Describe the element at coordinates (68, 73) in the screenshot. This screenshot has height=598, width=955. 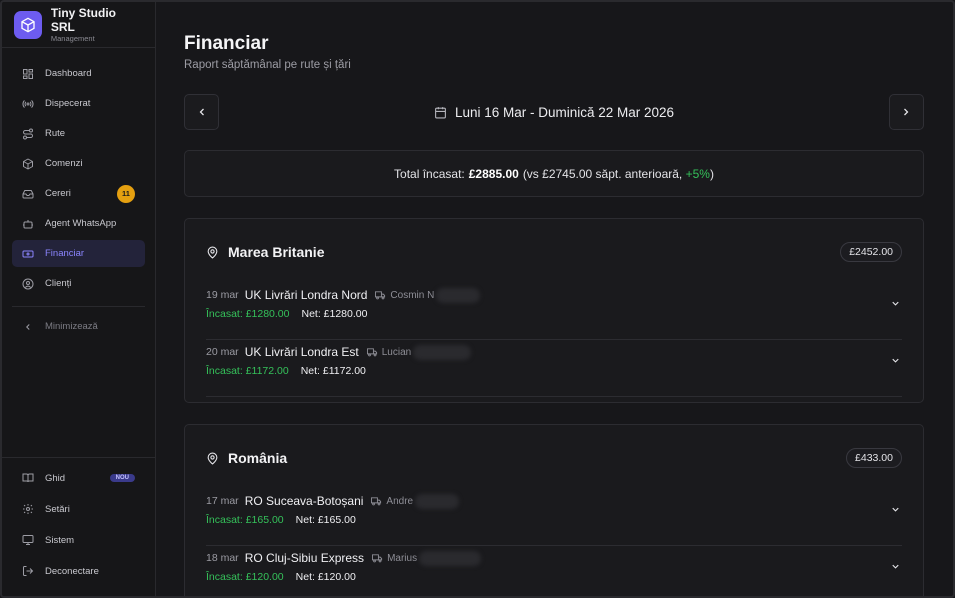
I see `sidebar-item-label: Dashboard` at that location.